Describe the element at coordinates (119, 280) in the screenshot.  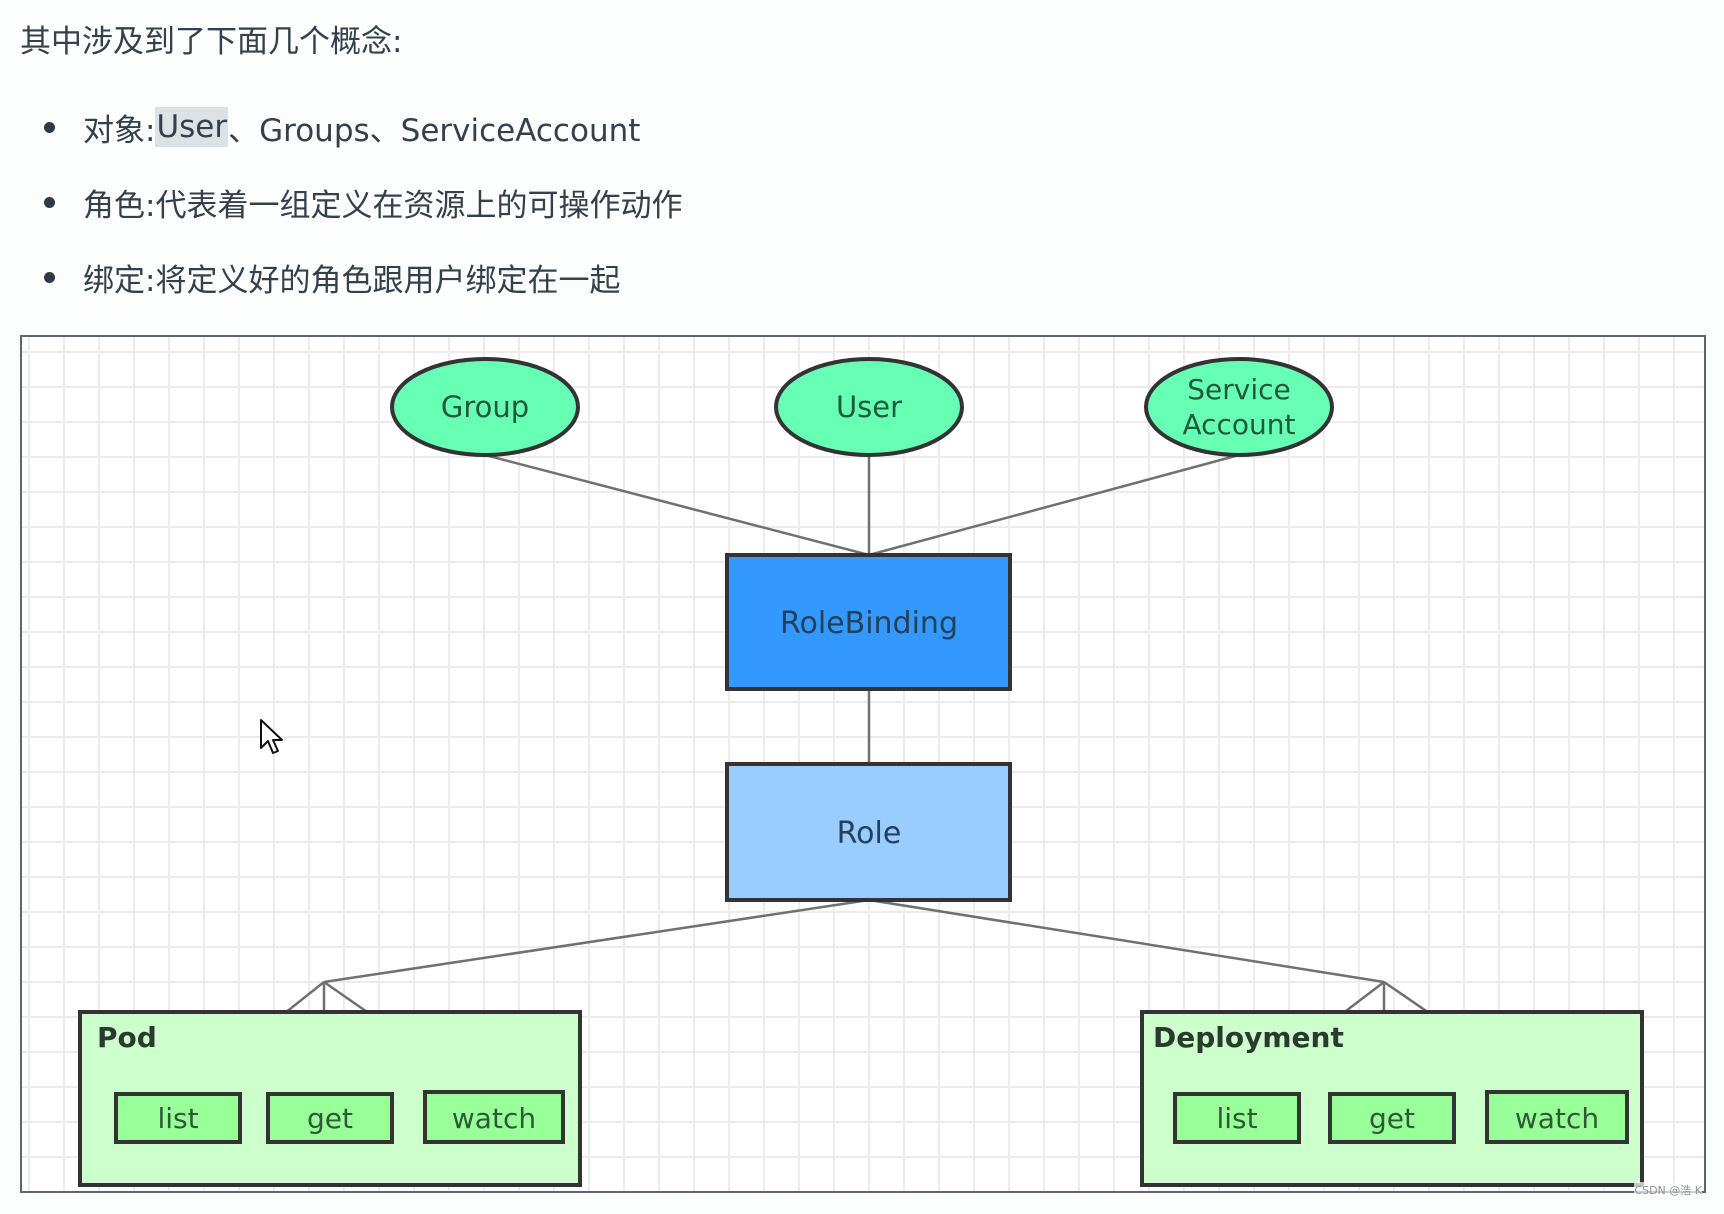
I see `concept-label: 绑定:` at that location.